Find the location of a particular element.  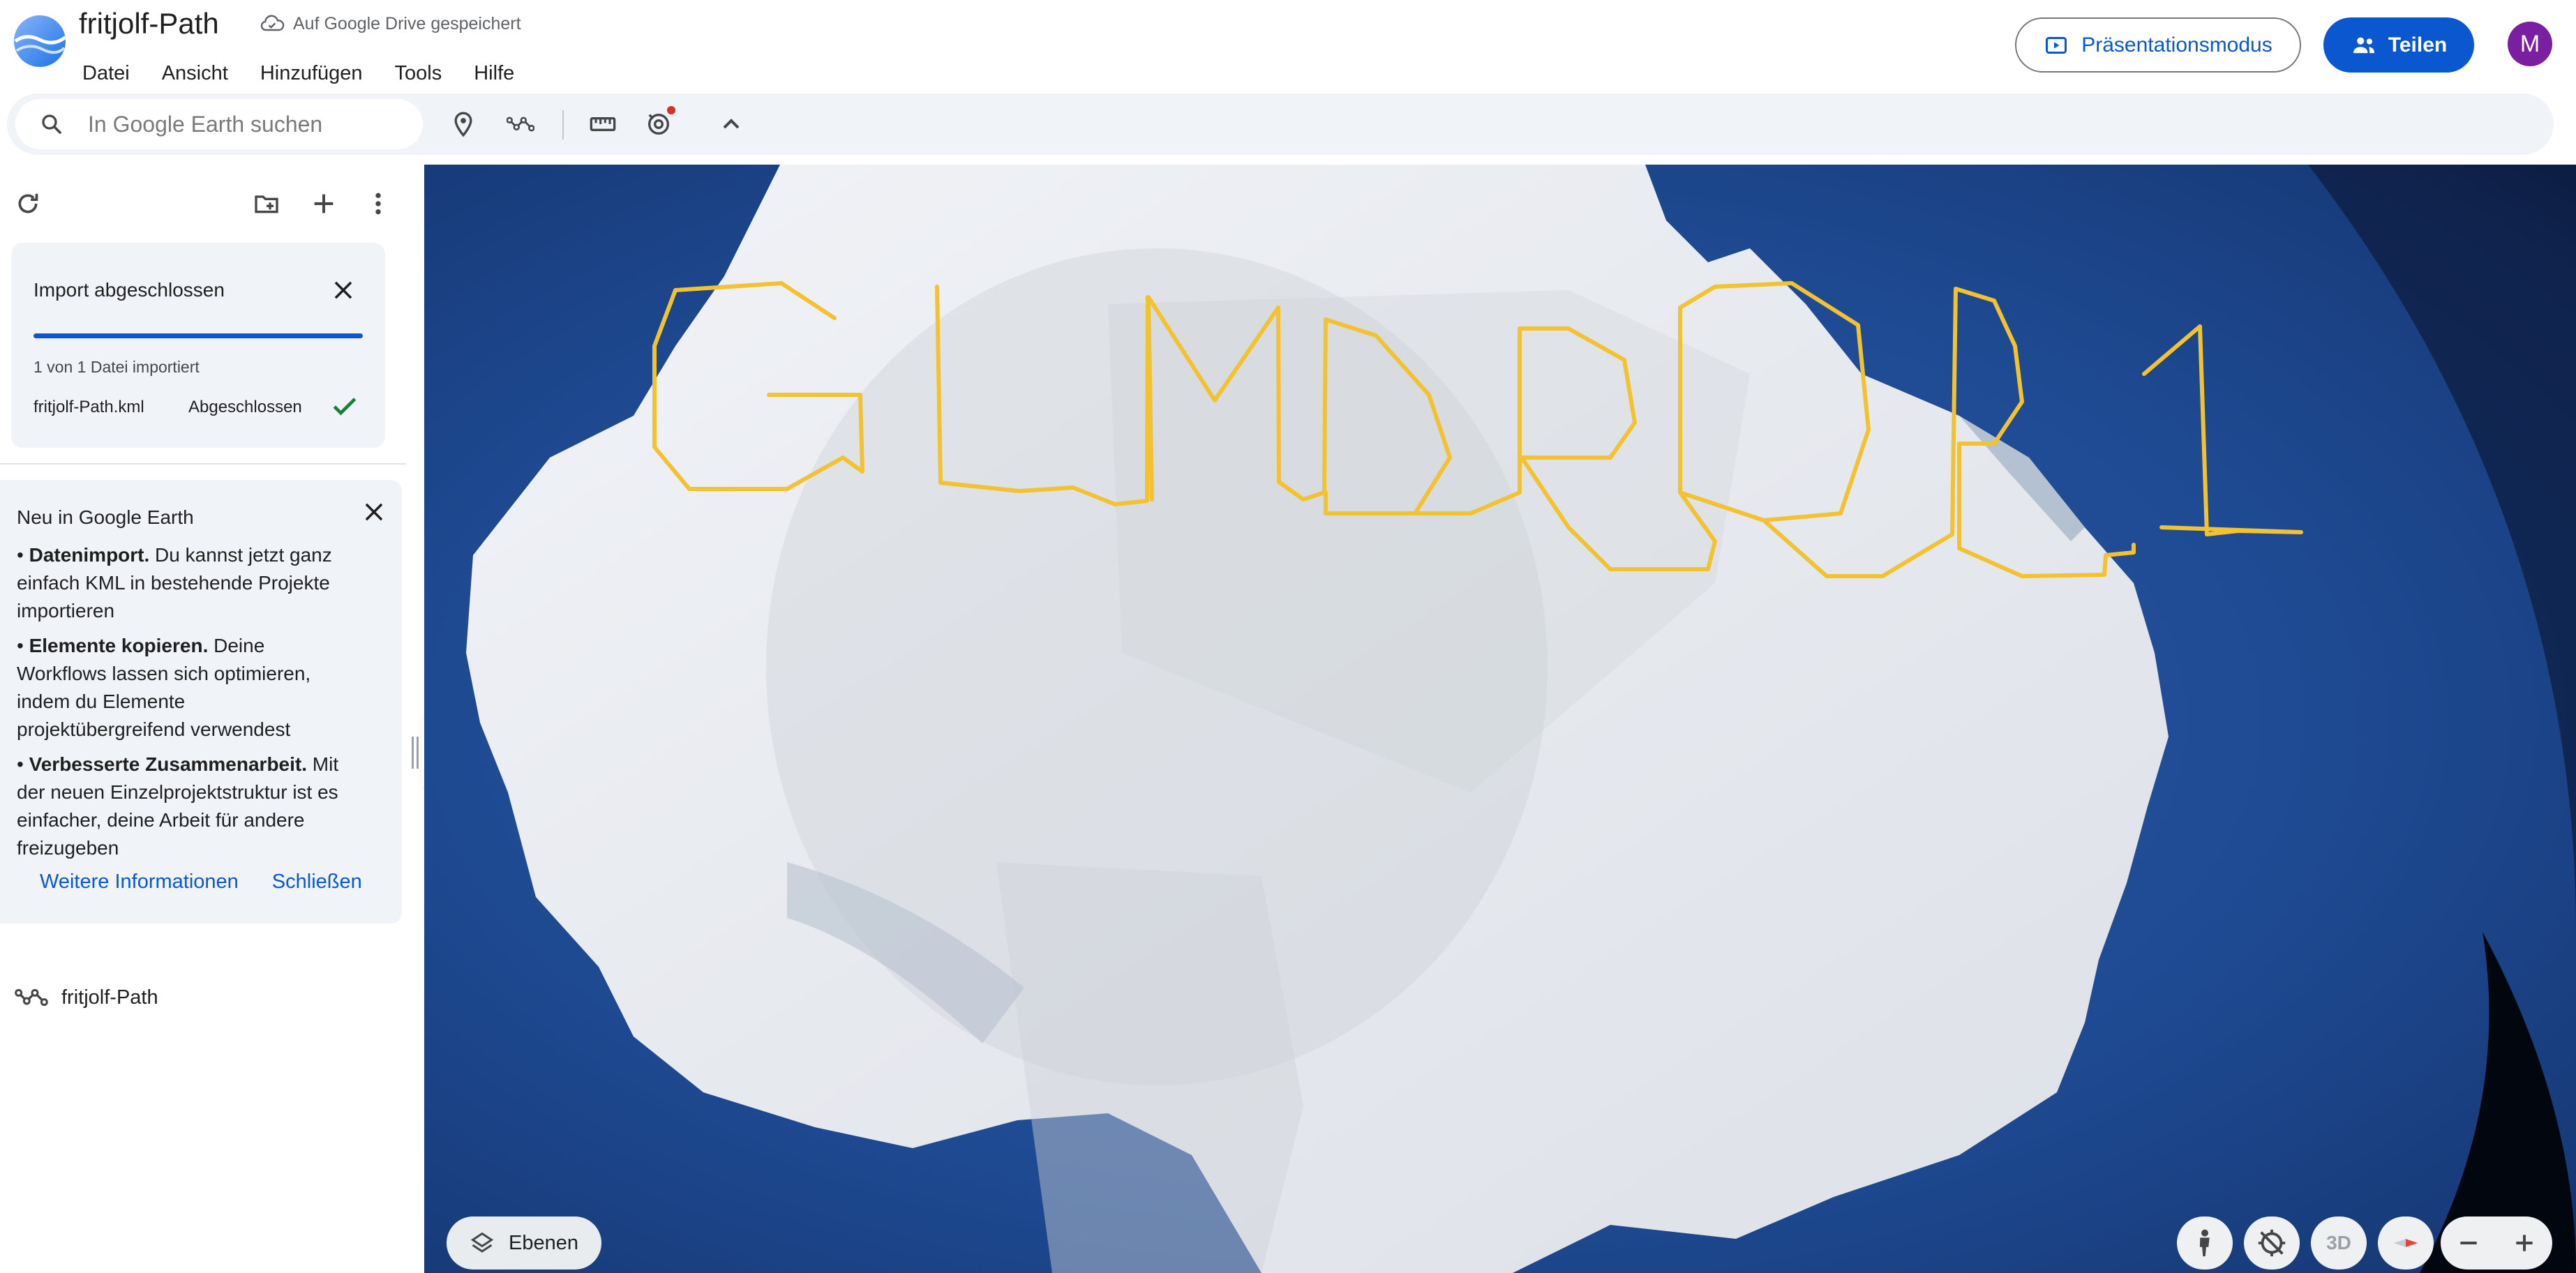

whats-new-actions: Weitere Informationen Schließen is located at coordinates (201, 882).